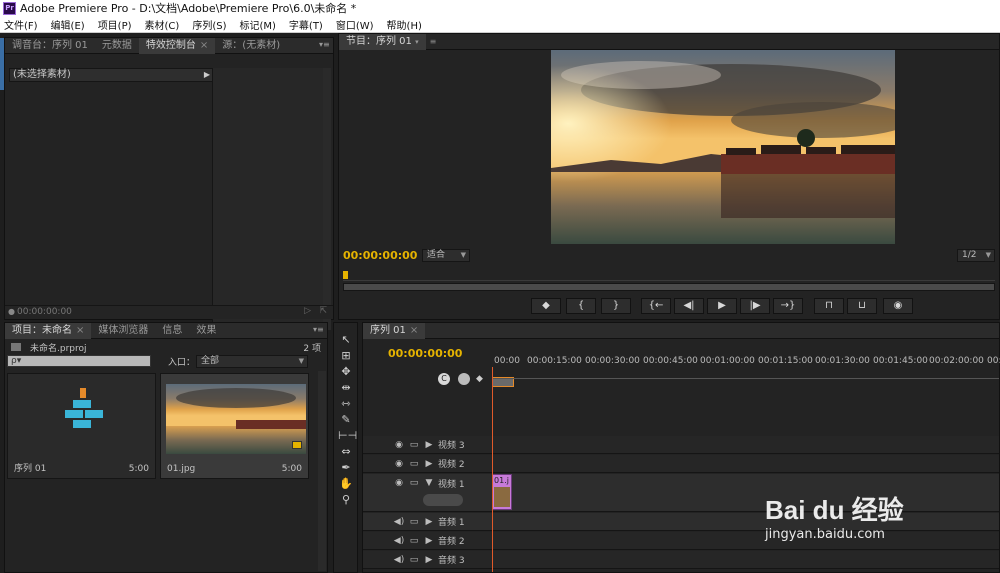  Describe the element at coordinates (755, 306) in the screenshot. I see `step-forward-button: |▶` at that location.